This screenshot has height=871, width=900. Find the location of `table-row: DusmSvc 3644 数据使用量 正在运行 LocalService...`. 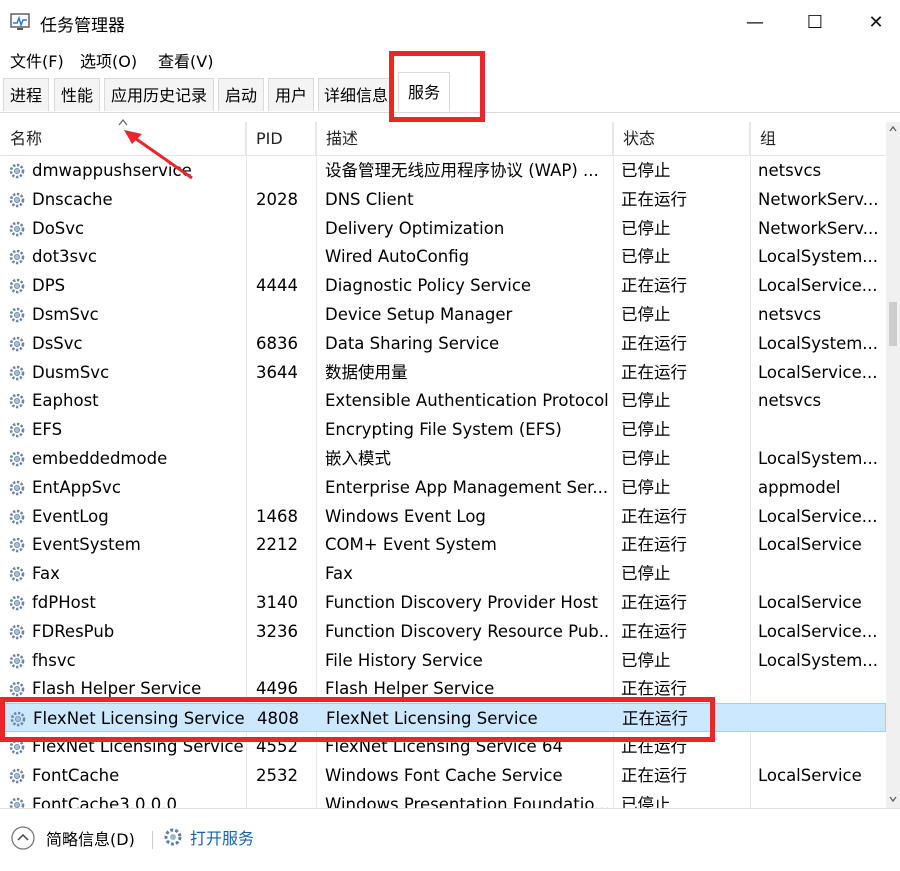

table-row: DusmSvc 3644 数据使用量 正在运行 LocalService... is located at coordinates (443, 372).